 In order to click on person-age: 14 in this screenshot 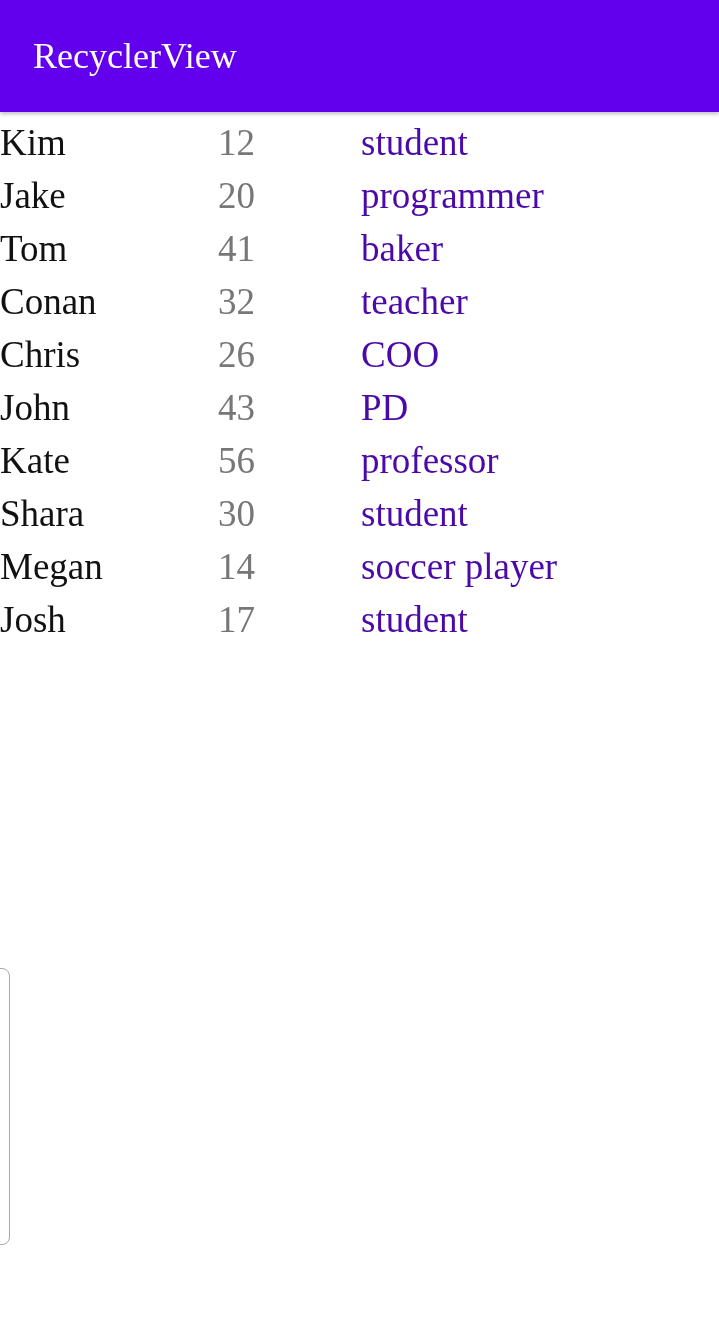, I will do `click(237, 567)`.